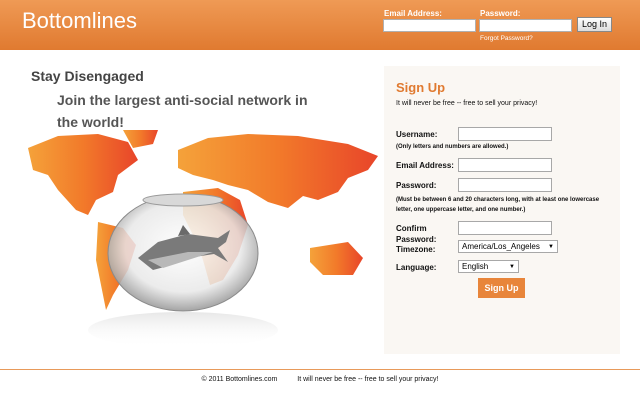  Describe the element at coordinates (416, 267) in the screenshot. I see `language-label: Language:` at that location.